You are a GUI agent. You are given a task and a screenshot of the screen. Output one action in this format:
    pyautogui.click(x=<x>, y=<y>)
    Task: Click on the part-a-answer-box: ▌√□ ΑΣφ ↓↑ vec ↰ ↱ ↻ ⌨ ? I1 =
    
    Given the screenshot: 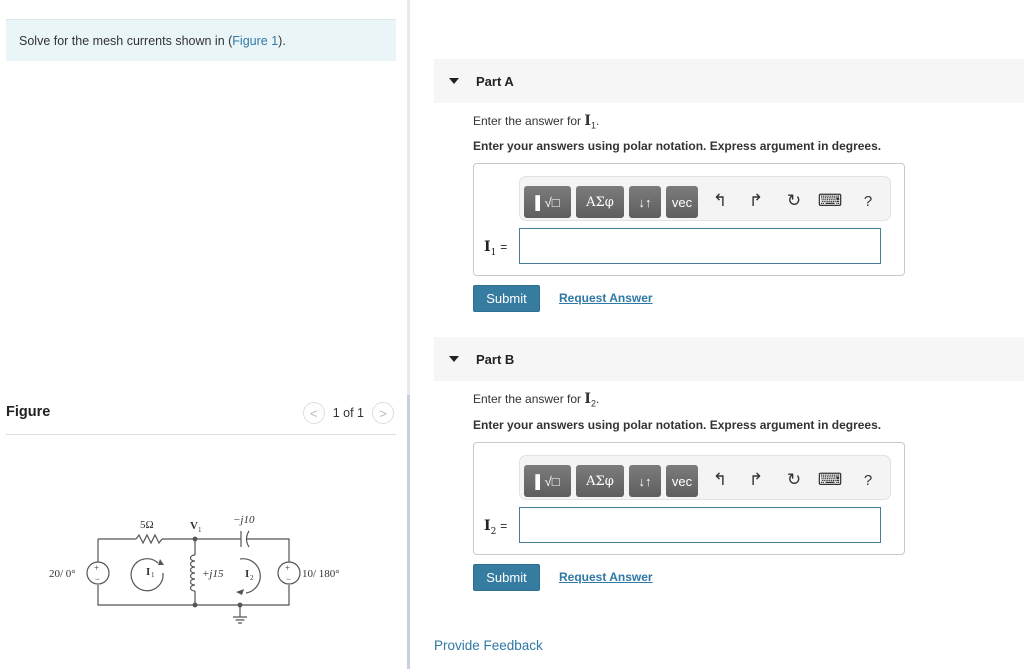 What is the action you would take?
    pyautogui.click(x=689, y=219)
    